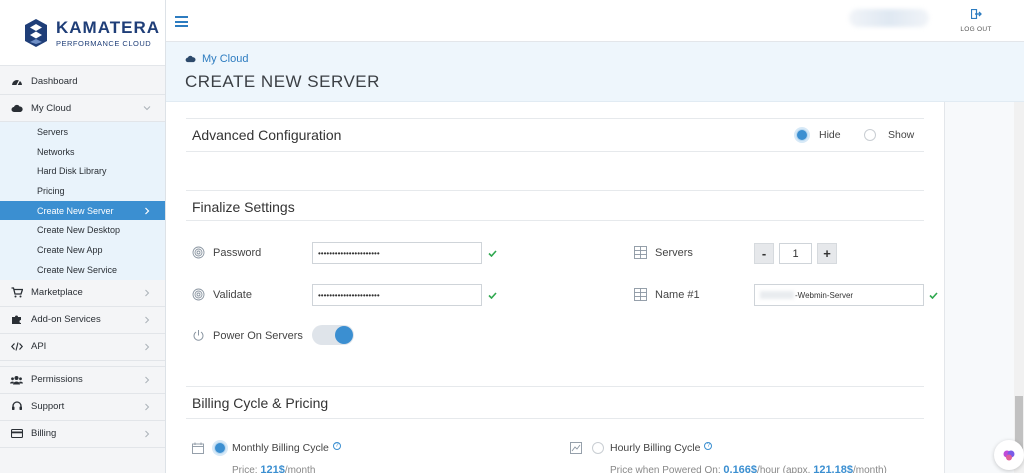  I want to click on power-on-label: Power On Servers, so click(258, 335).